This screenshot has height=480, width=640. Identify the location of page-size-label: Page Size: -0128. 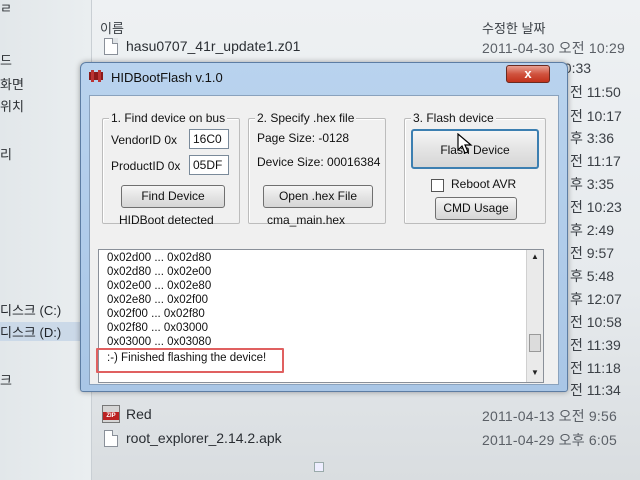
(303, 138).